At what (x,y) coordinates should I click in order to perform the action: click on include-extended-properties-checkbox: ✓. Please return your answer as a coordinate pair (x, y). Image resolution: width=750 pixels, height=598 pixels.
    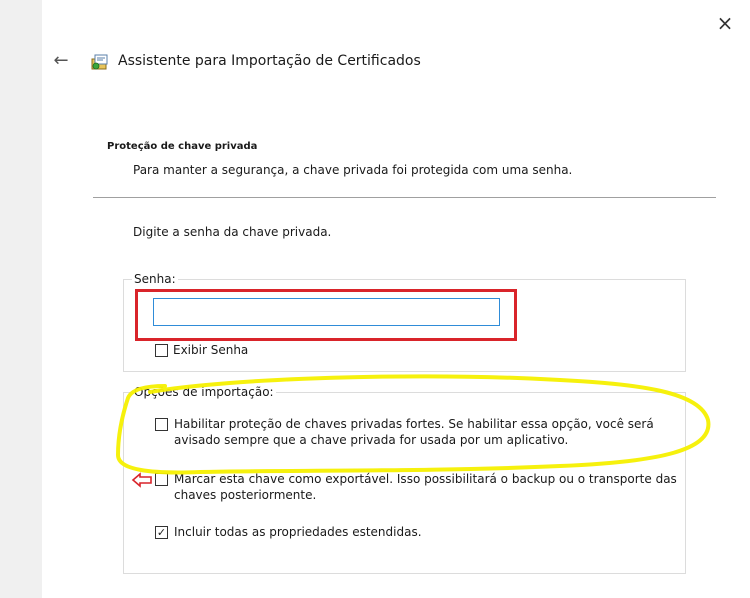
    Looking at the image, I should click on (161, 532).